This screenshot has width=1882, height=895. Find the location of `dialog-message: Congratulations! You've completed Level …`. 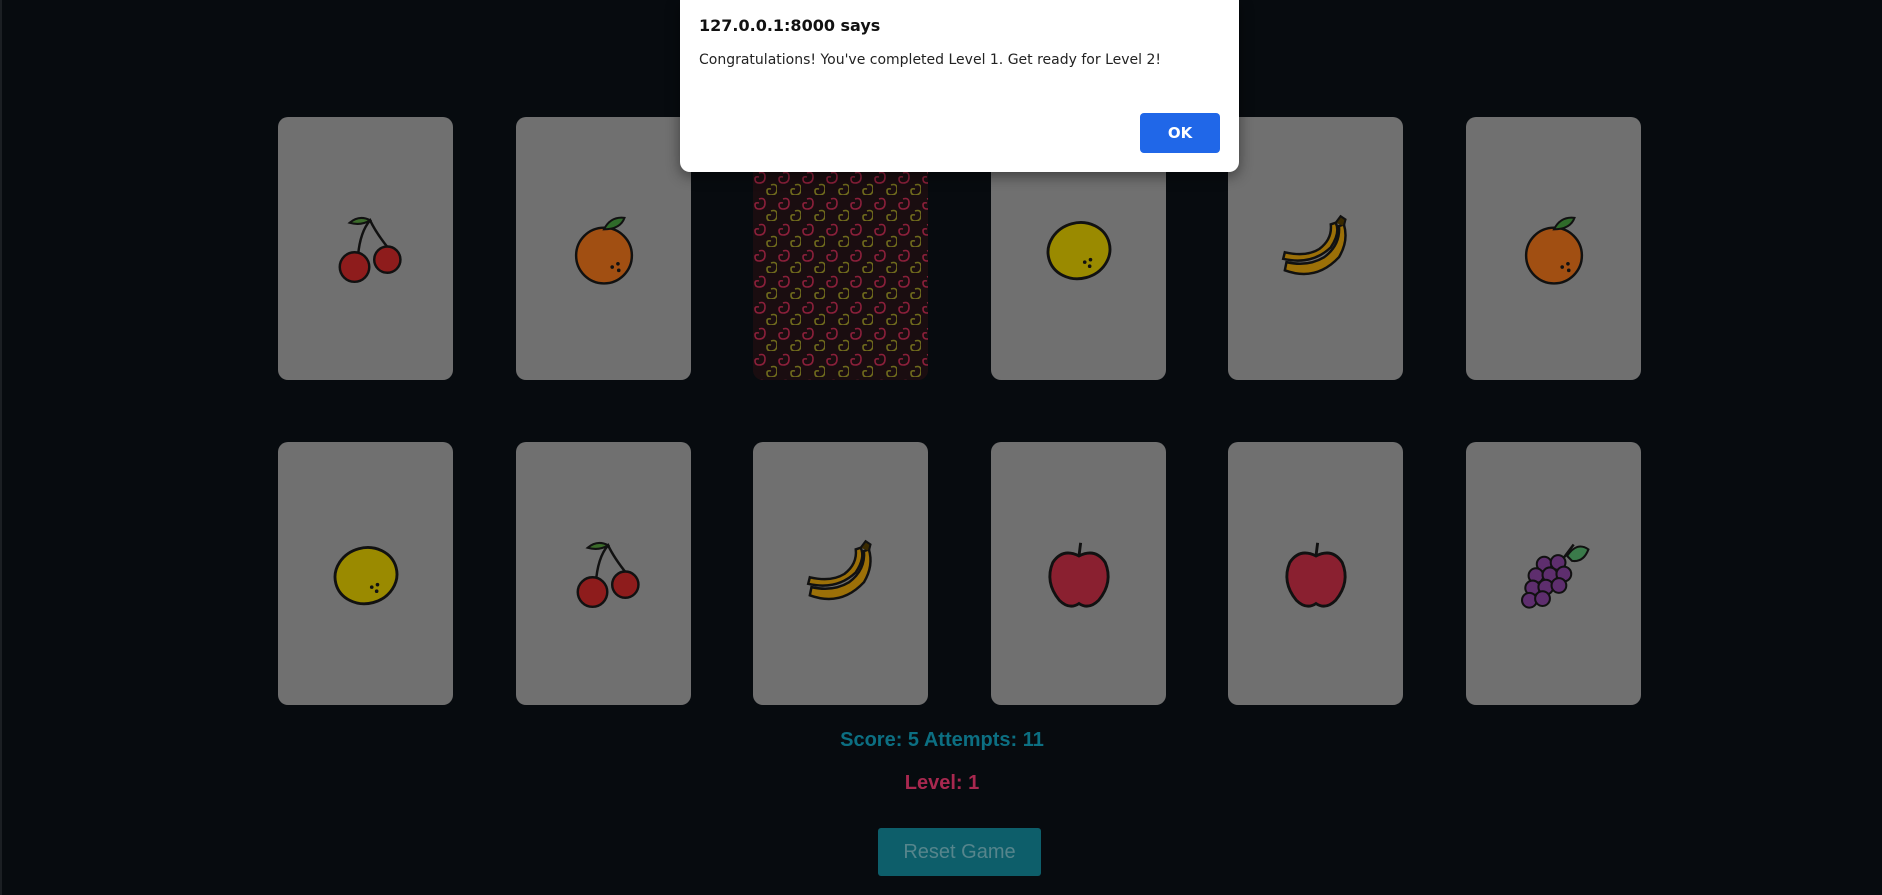

dialog-message: Congratulations! You've completed Level … is located at coordinates (930, 60).